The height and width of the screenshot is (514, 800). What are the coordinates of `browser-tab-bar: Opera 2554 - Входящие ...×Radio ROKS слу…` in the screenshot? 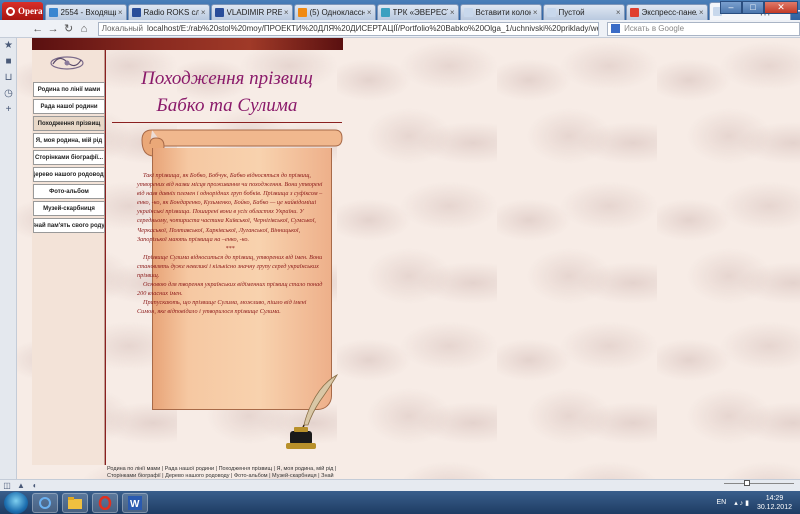 It's located at (400, 10).